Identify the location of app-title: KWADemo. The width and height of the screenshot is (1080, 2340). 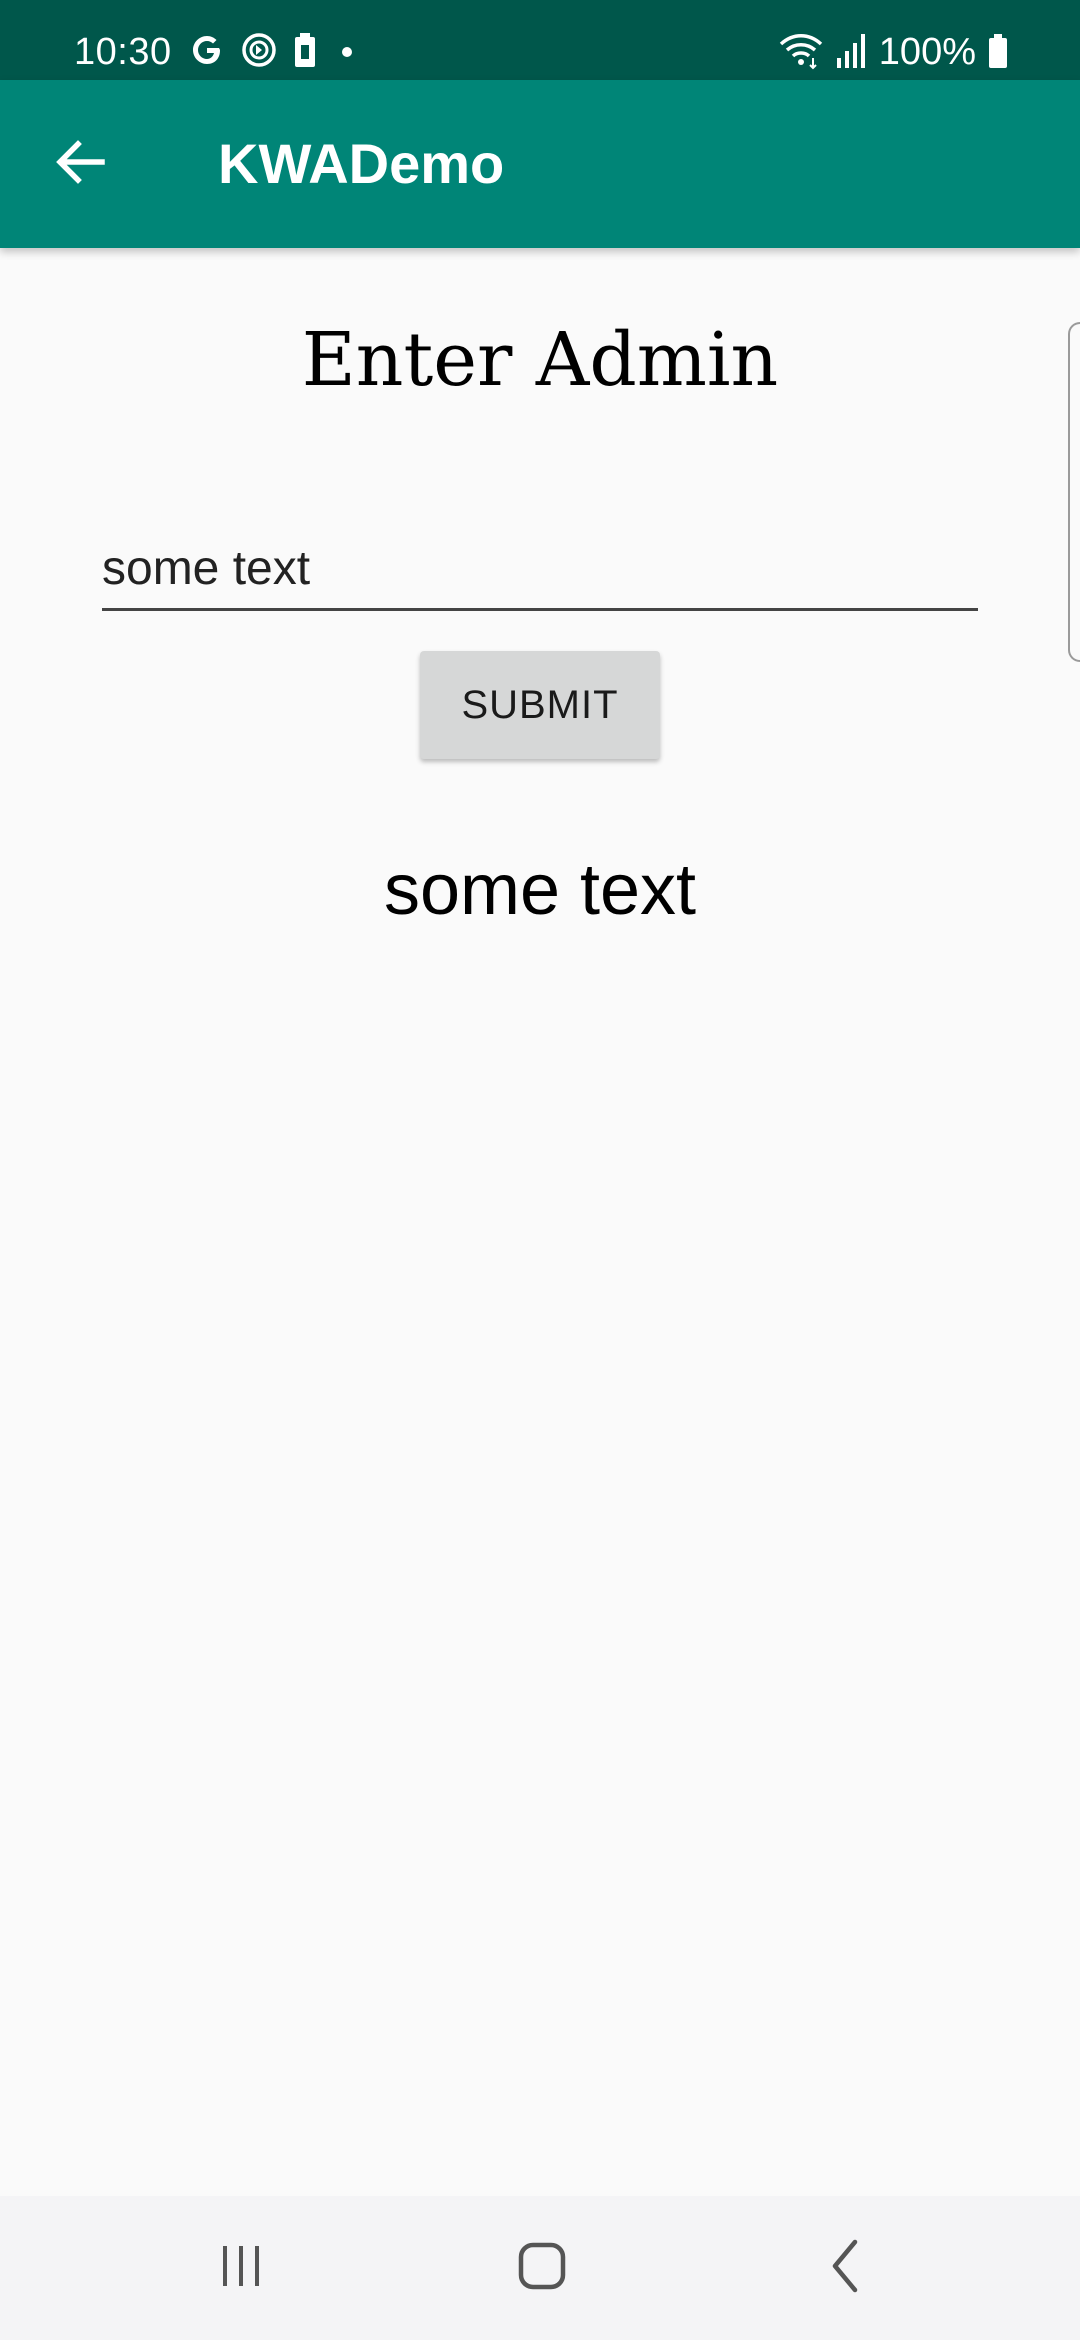
(361, 163).